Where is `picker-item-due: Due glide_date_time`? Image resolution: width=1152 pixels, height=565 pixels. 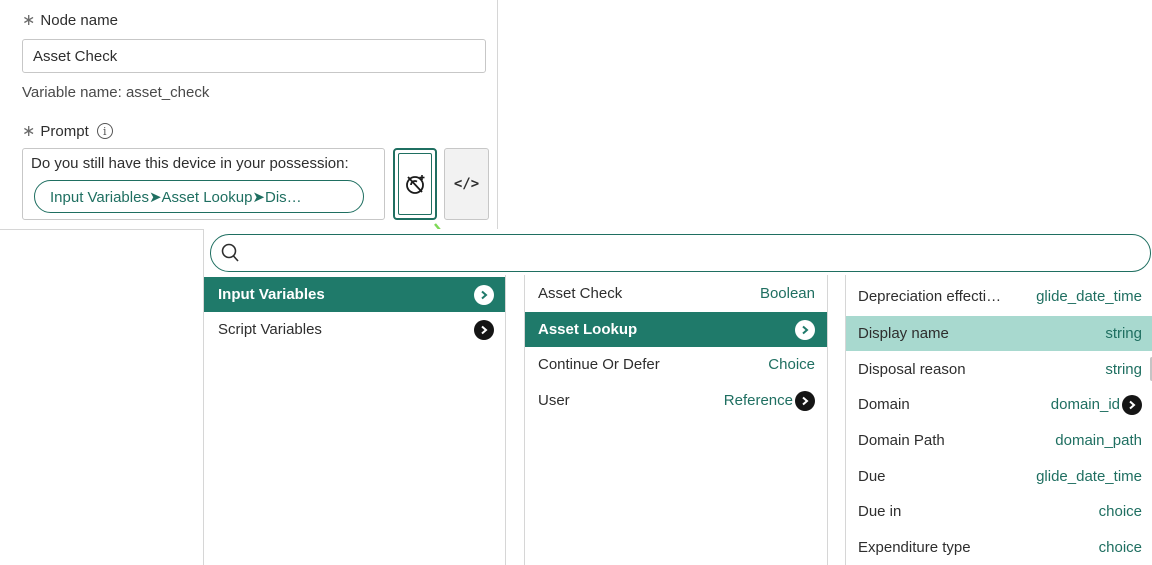
picker-item-due: Due glide_date_time is located at coordinates (999, 476).